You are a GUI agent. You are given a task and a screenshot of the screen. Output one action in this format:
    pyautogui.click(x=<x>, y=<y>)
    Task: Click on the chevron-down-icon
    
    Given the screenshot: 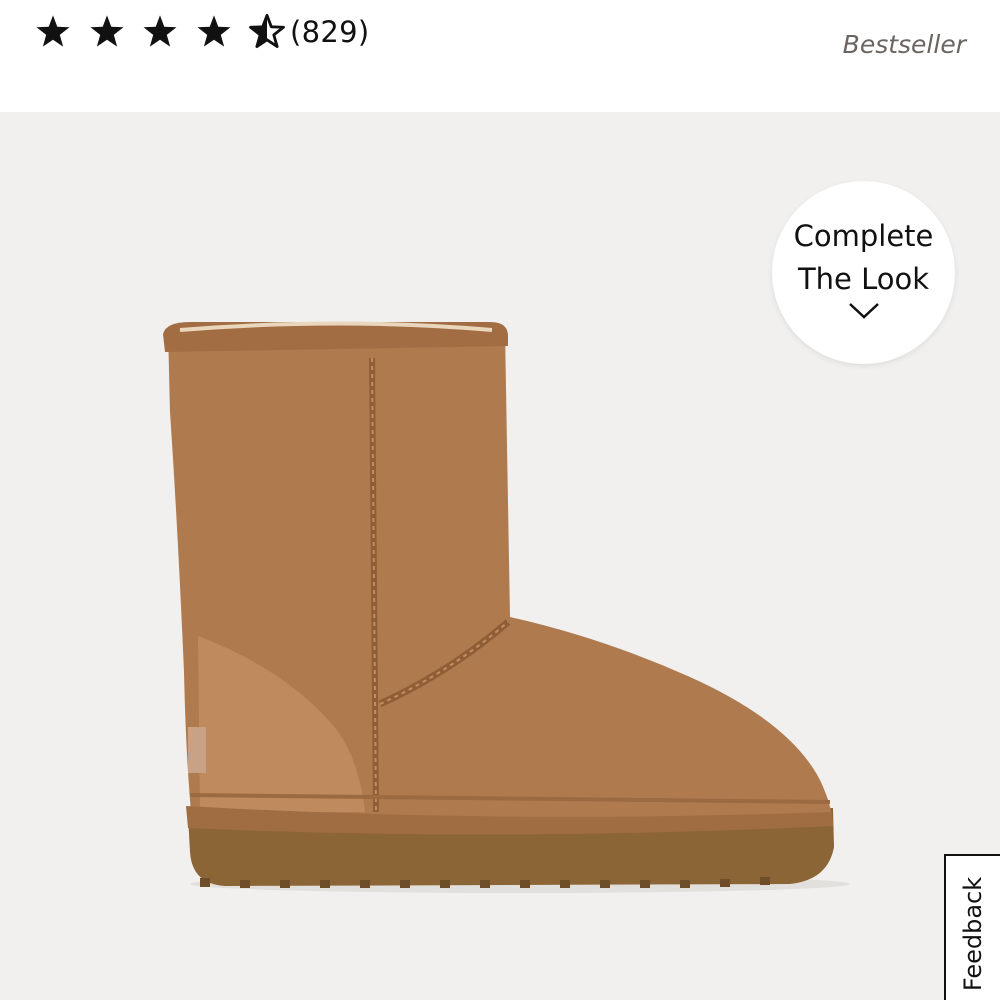 What is the action you would take?
    pyautogui.click(x=863, y=310)
    